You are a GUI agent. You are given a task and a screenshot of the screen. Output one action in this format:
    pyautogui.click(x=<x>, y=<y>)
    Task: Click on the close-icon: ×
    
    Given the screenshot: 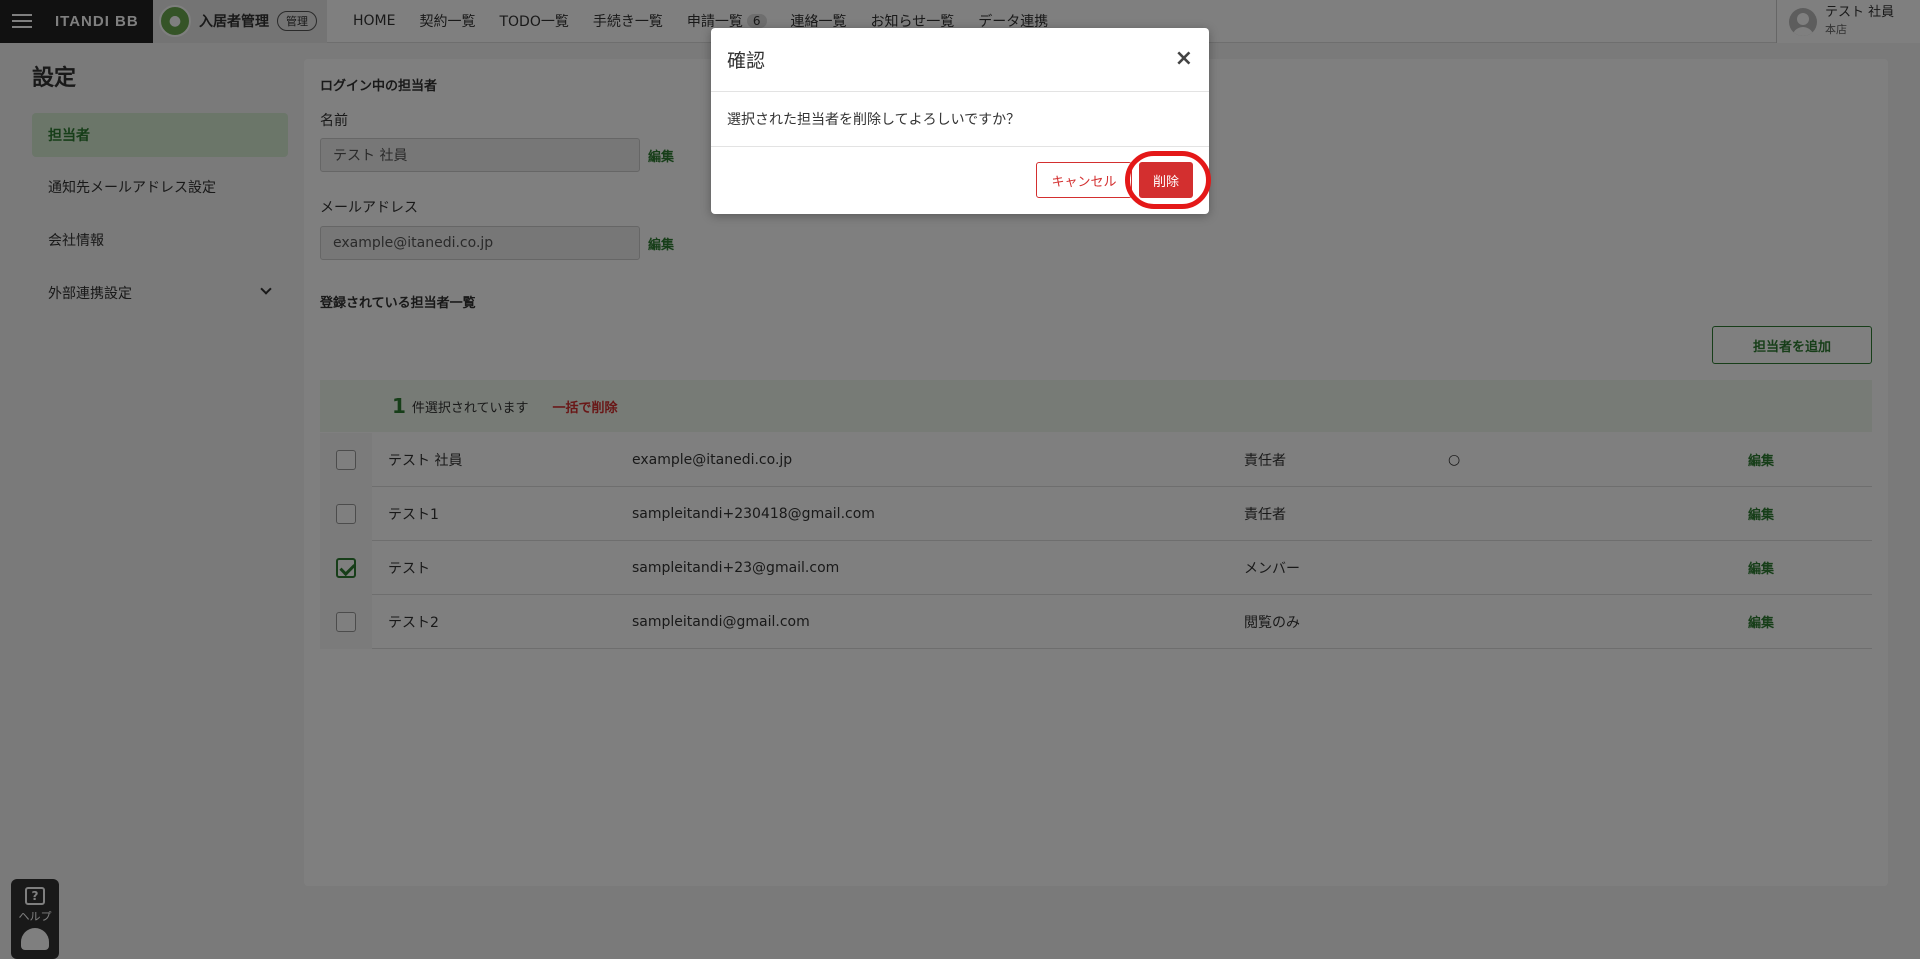 What is the action you would take?
    pyautogui.click(x=1184, y=58)
    